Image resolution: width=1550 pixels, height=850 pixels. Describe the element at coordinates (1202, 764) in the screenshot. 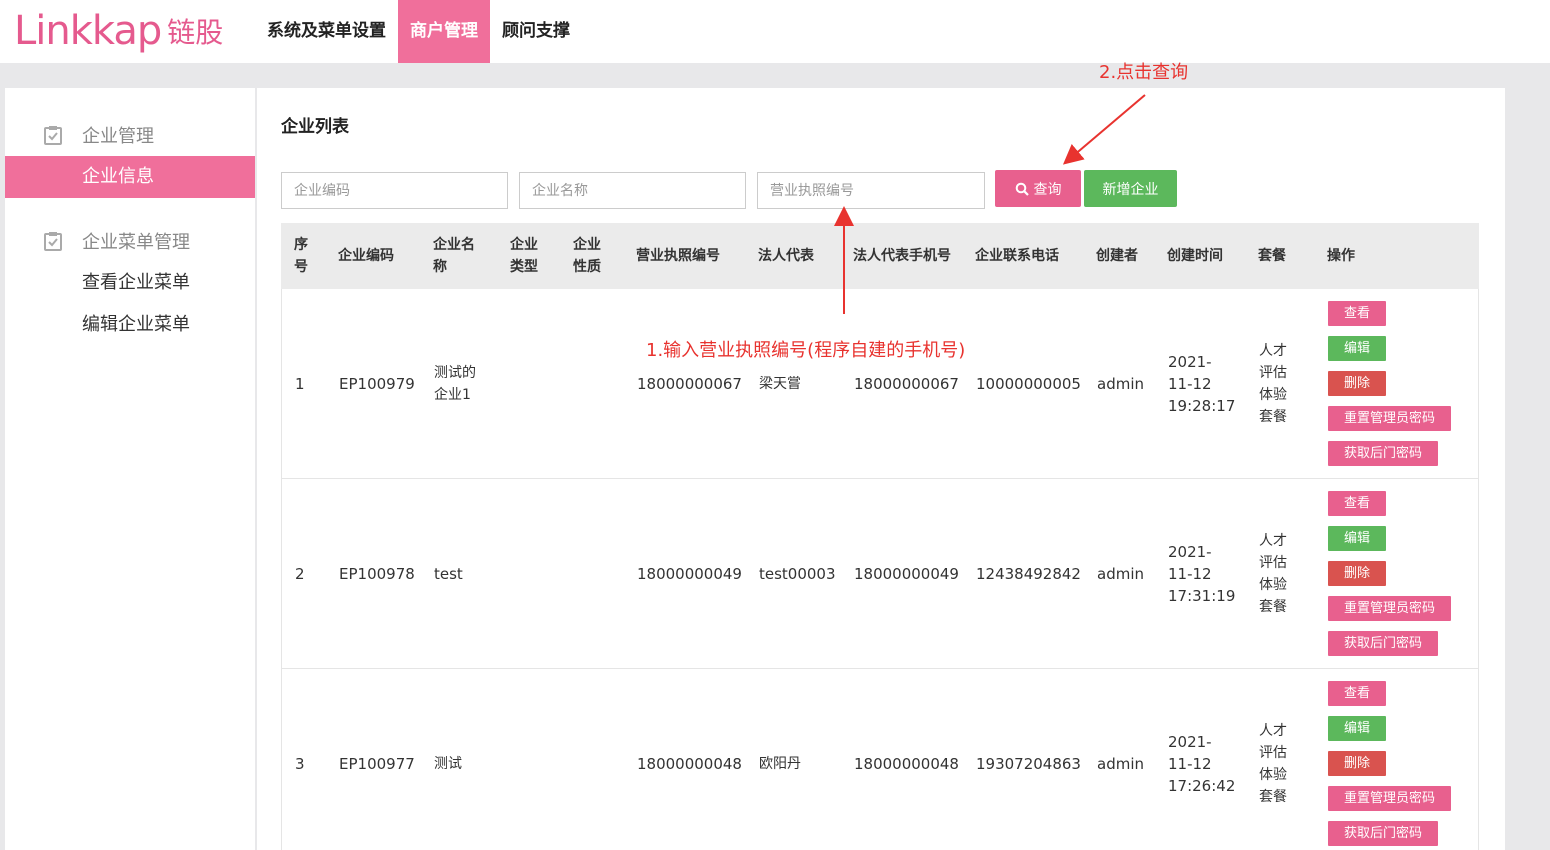

I see `cell-created-time: 2021-11-12 17:26:42` at that location.